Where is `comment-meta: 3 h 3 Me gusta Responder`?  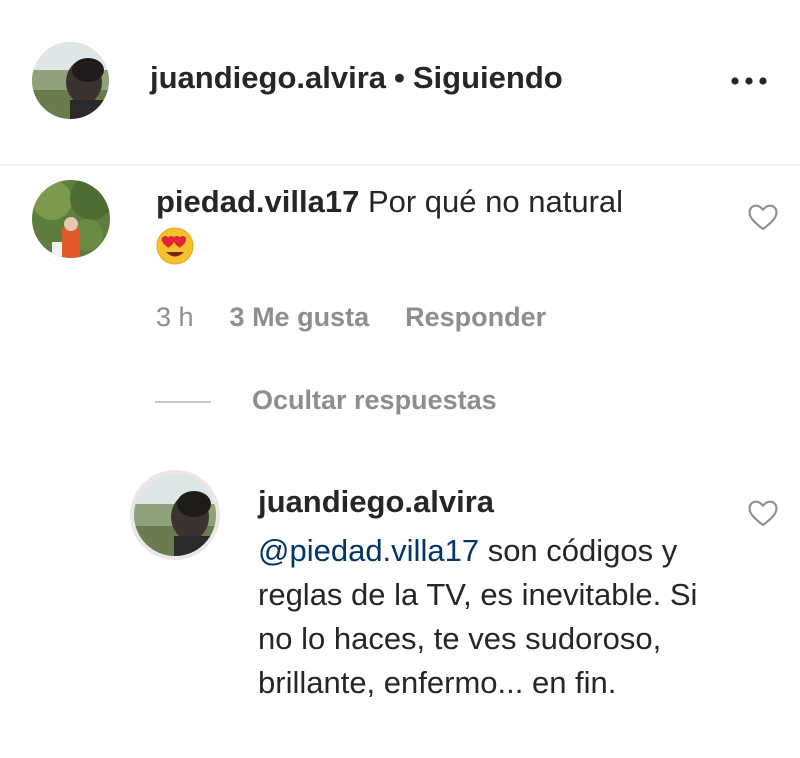 comment-meta: 3 h 3 Me gusta Responder is located at coordinates (369, 317).